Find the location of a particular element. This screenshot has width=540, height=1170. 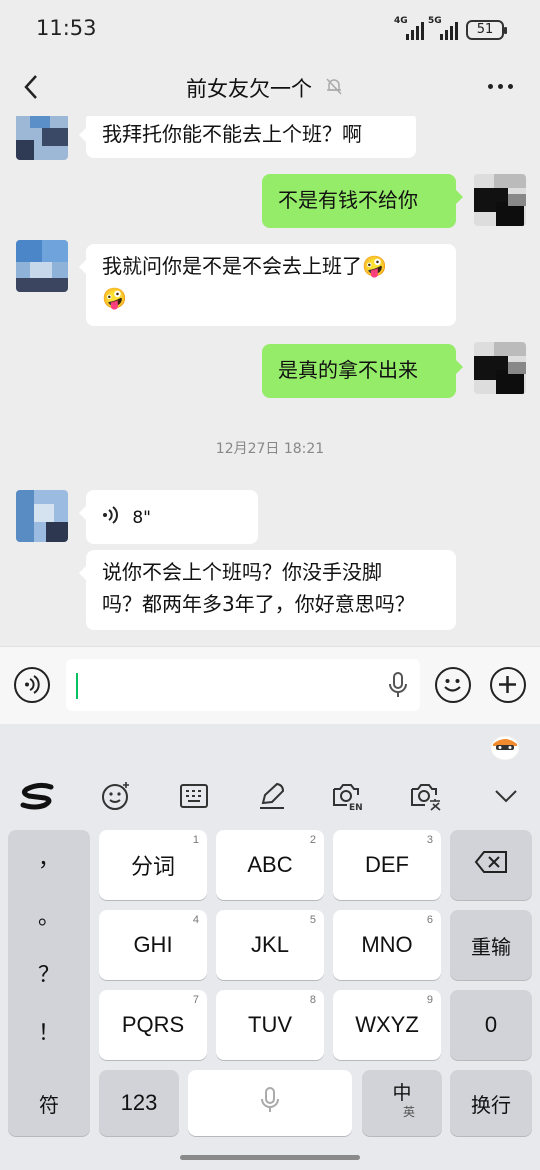

message-text: 说你不会上个班吗？你没手没脚 is located at coordinates (242, 572).